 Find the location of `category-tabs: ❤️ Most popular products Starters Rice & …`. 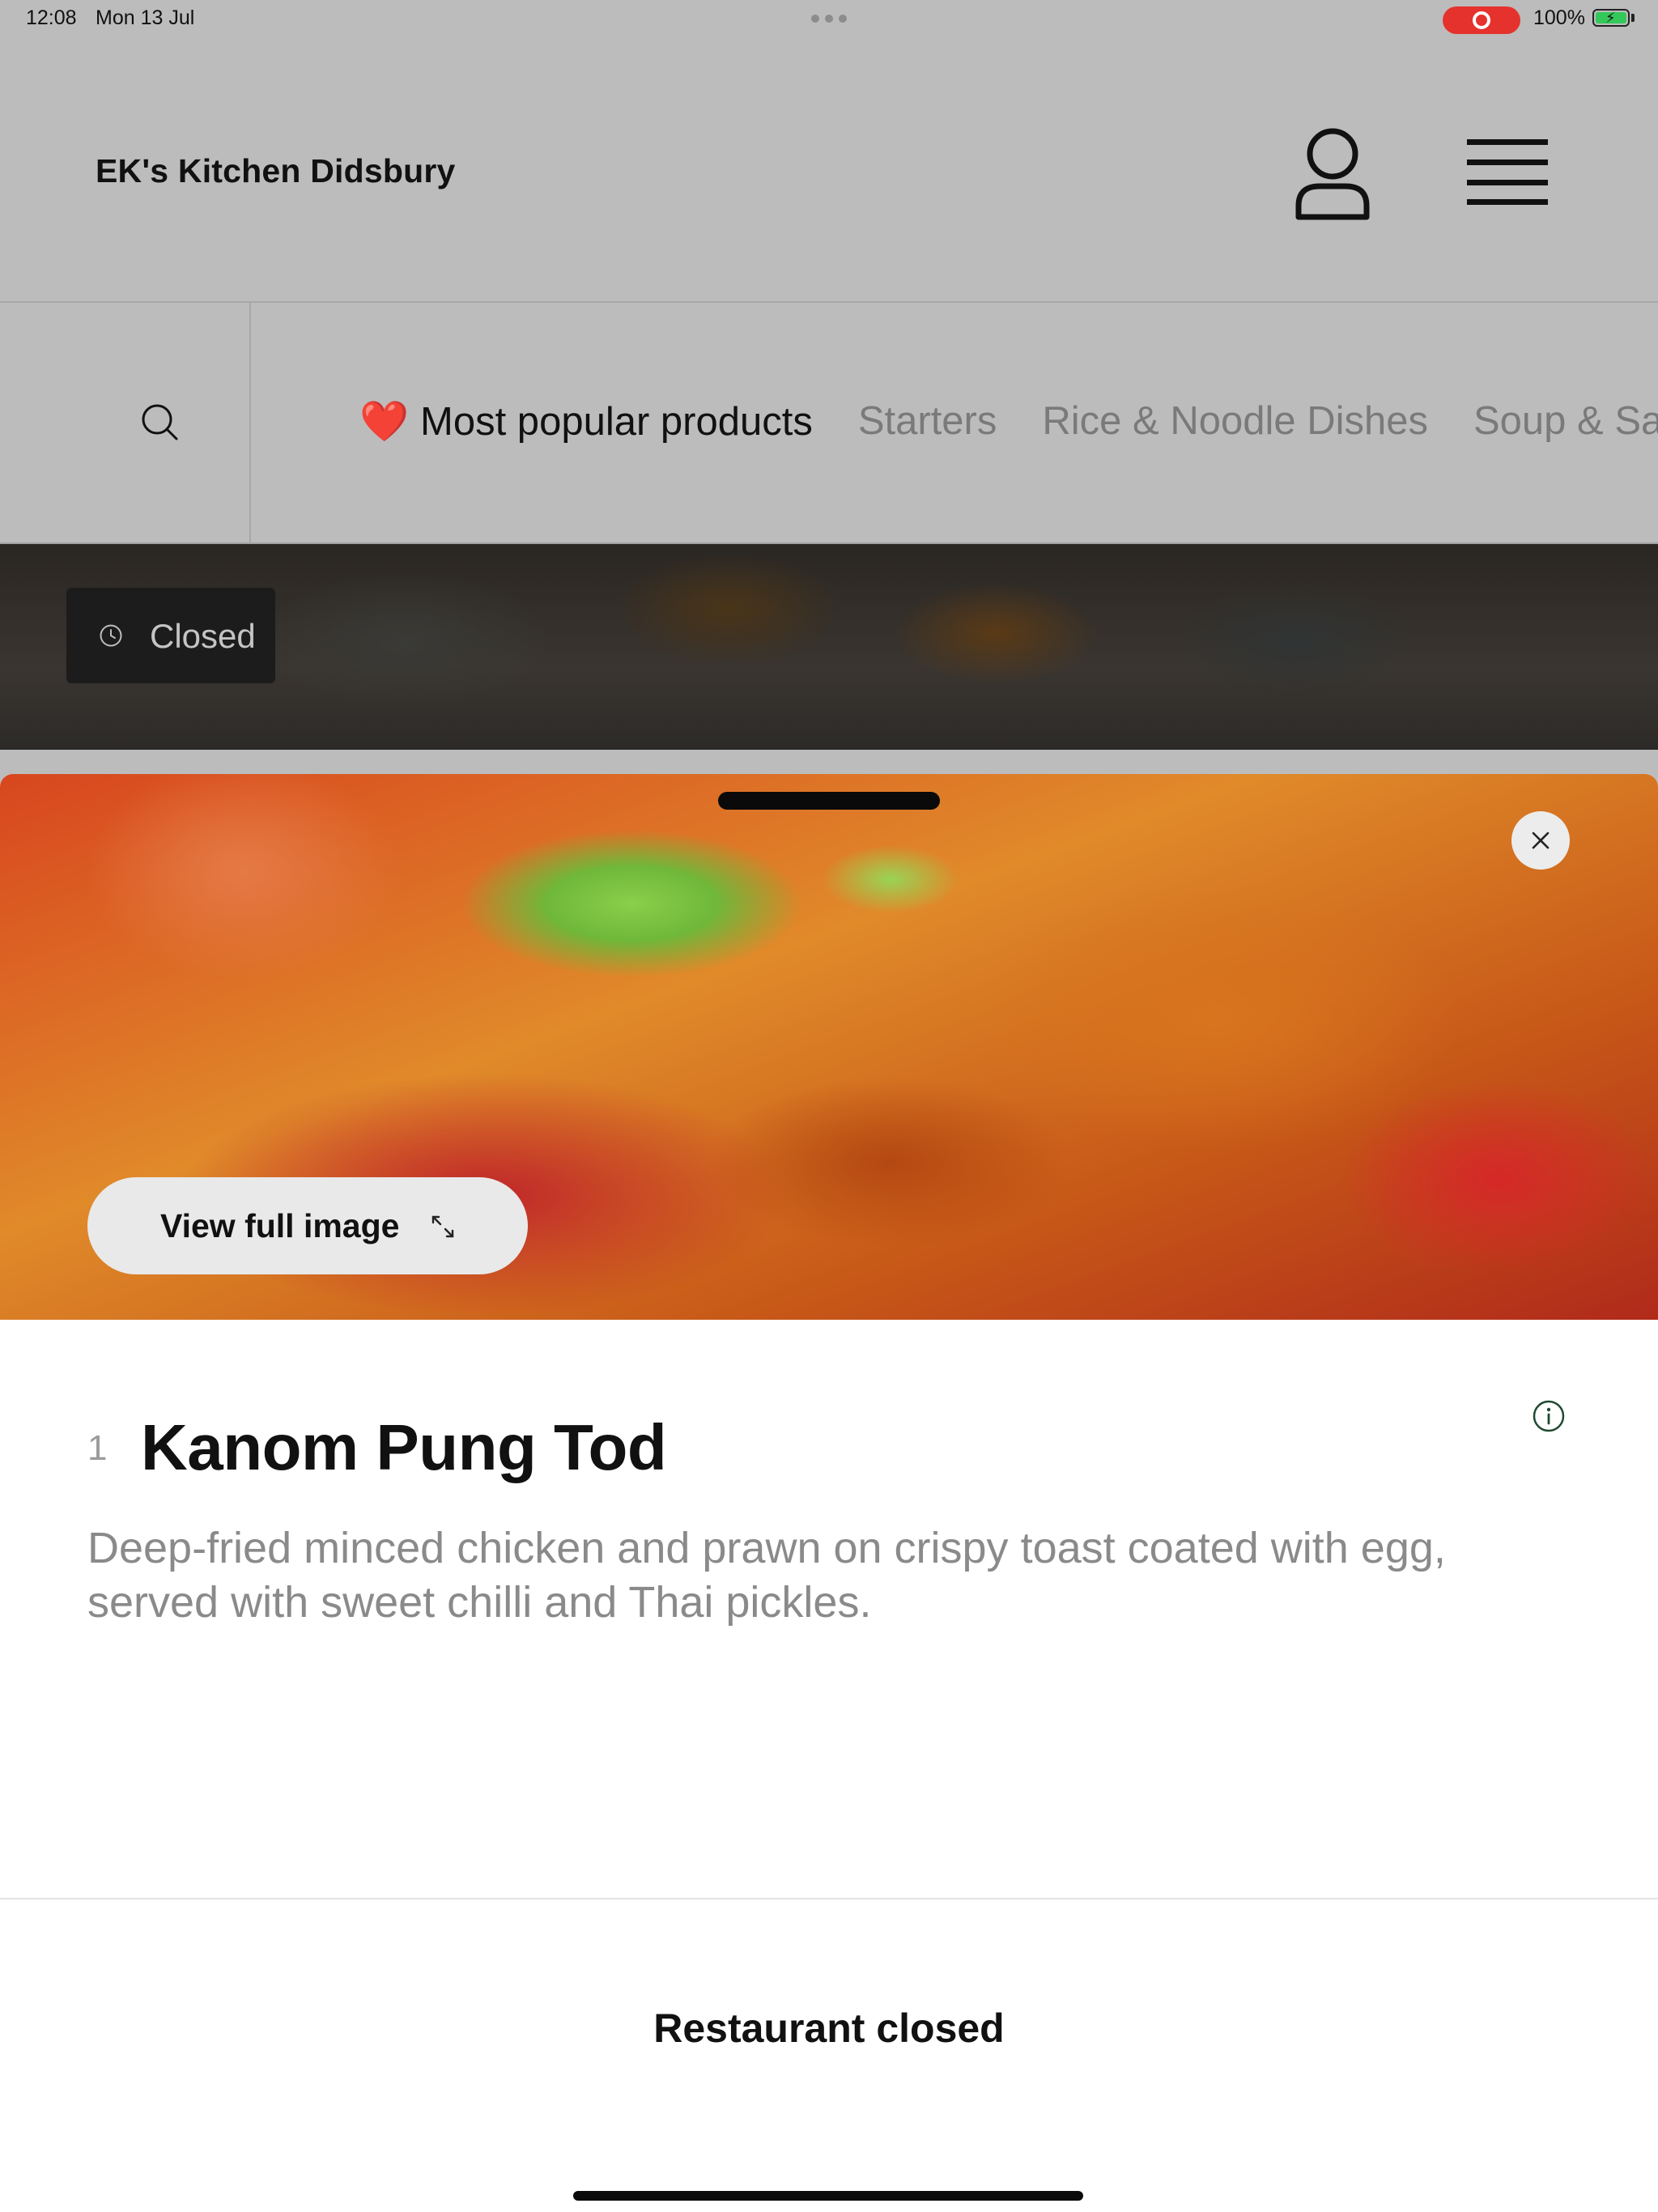

category-tabs: ❤️ Most popular products Starters Rice & … is located at coordinates (1008, 422).